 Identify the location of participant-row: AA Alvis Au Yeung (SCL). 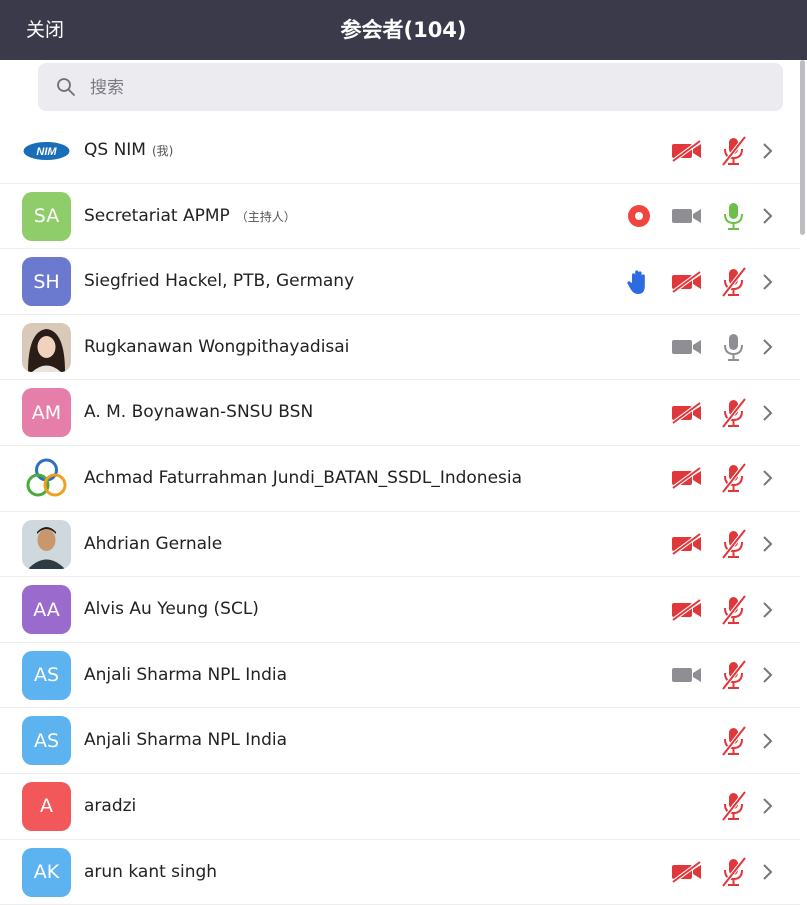
(400, 610).